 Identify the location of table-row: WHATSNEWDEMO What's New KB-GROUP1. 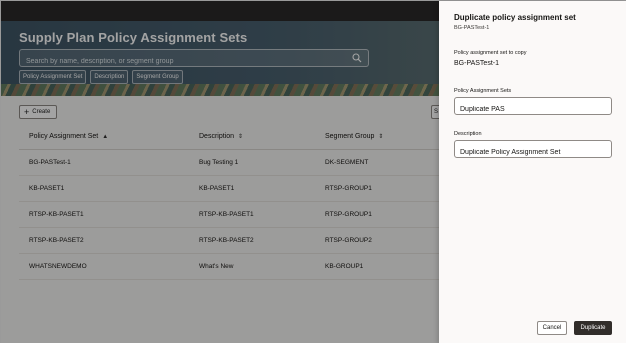
(229, 266).